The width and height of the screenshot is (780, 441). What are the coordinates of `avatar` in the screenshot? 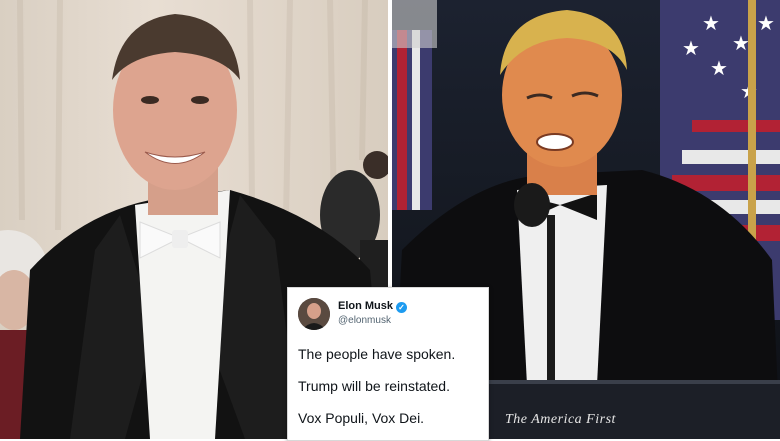 It's located at (314, 314).